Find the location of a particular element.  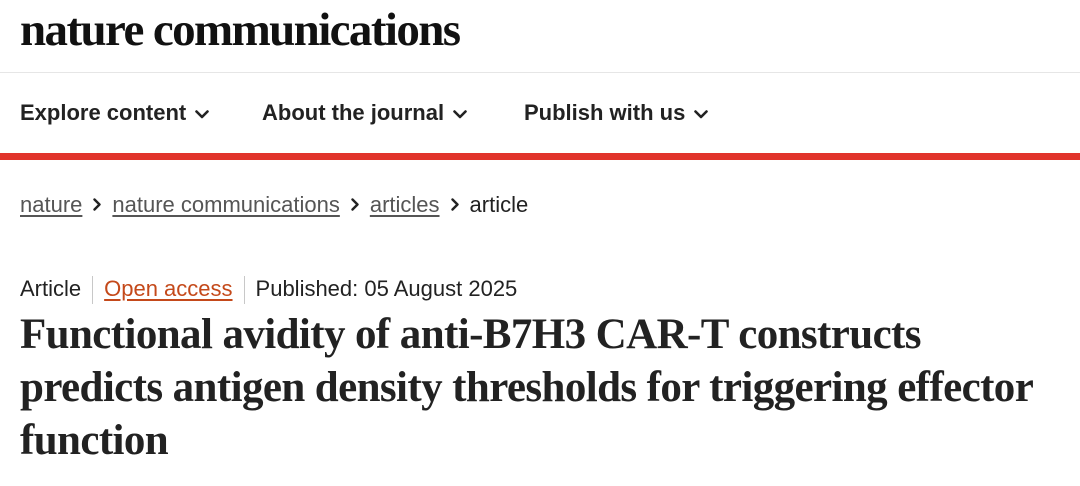

nav-publish-with-us: Publish with us is located at coordinates (616, 113).